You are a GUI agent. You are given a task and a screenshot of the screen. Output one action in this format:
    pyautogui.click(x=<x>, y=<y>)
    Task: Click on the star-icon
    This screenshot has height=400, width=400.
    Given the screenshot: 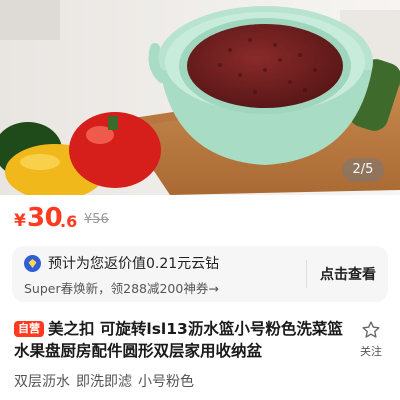 What is the action you would take?
    pyautogui.click(x=371, y=329)
    